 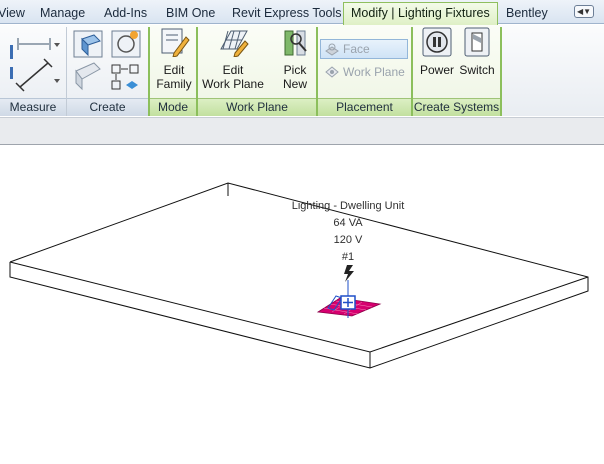 What do you see at coordinates (88, 44) in the screenshot?
I see `create-part-icon` at bounding box center [88, 44].